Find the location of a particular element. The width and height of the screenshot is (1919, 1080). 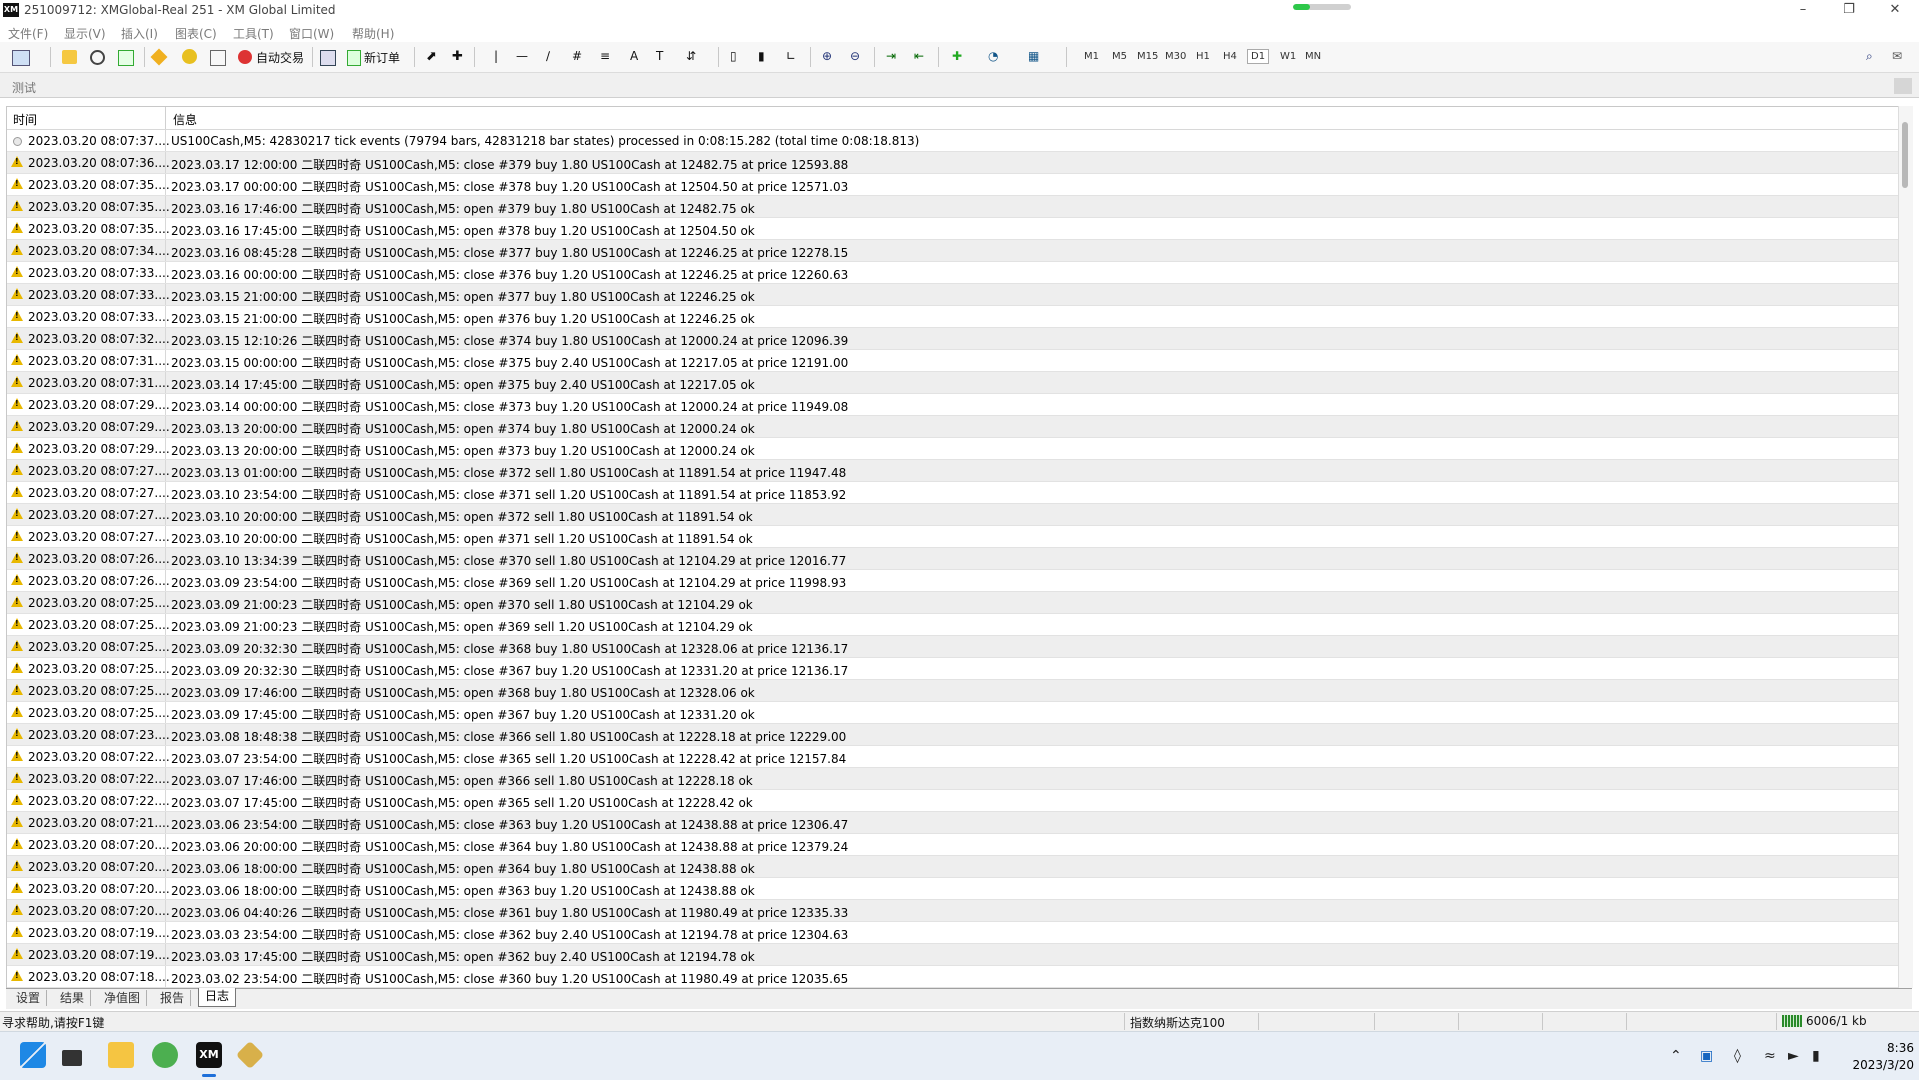

indicators-icon: ✚ is located at coordinates (957, 56).